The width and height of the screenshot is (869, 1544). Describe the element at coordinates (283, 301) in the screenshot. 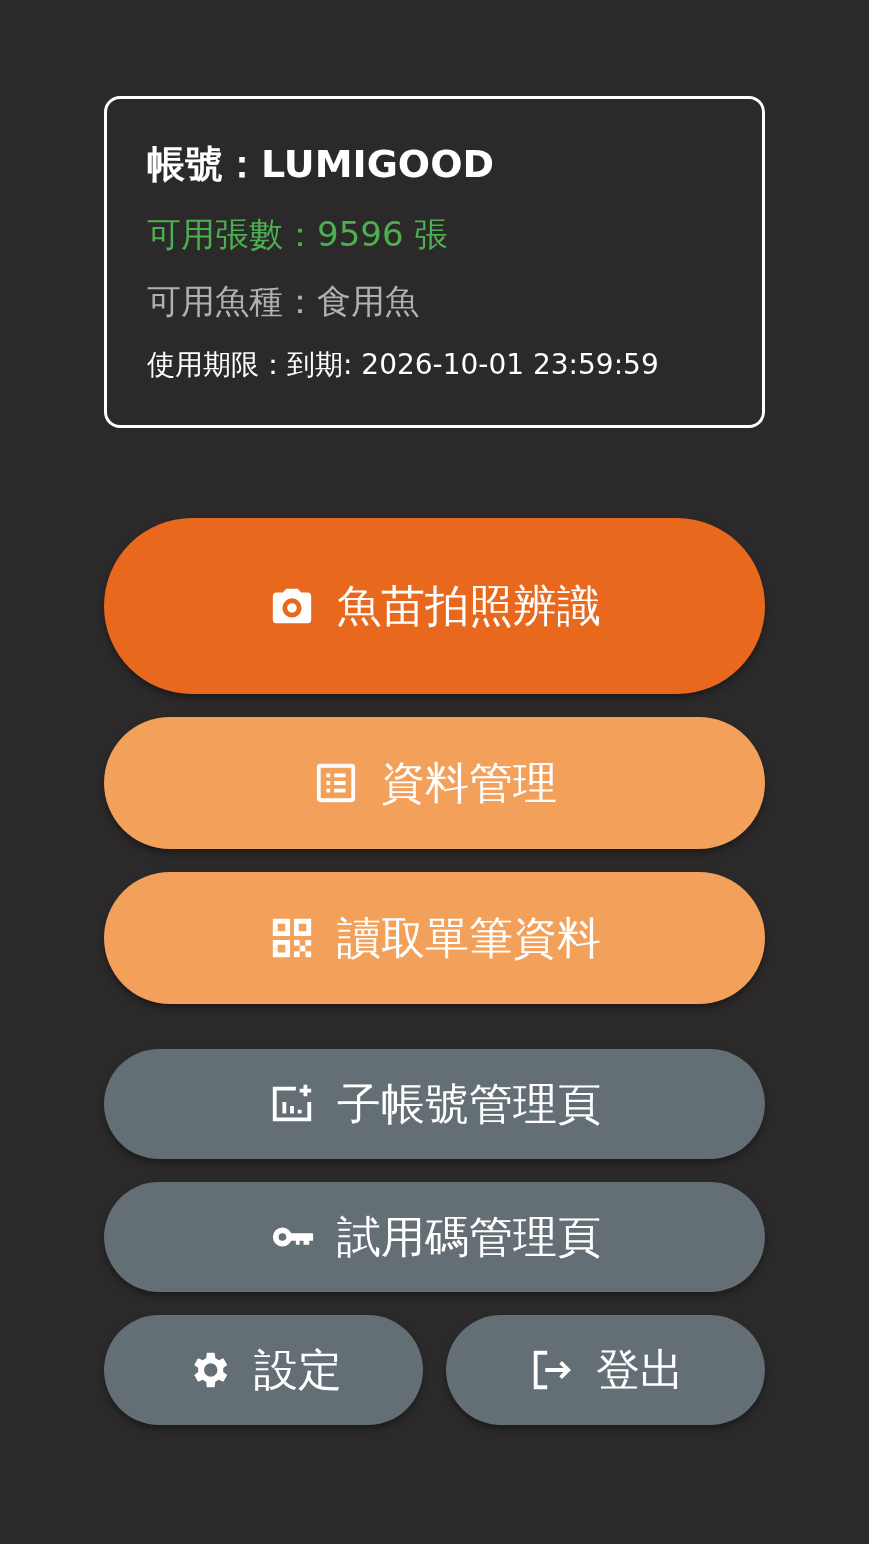

I see `species-text: 可用魚種：食用魚` at that location.